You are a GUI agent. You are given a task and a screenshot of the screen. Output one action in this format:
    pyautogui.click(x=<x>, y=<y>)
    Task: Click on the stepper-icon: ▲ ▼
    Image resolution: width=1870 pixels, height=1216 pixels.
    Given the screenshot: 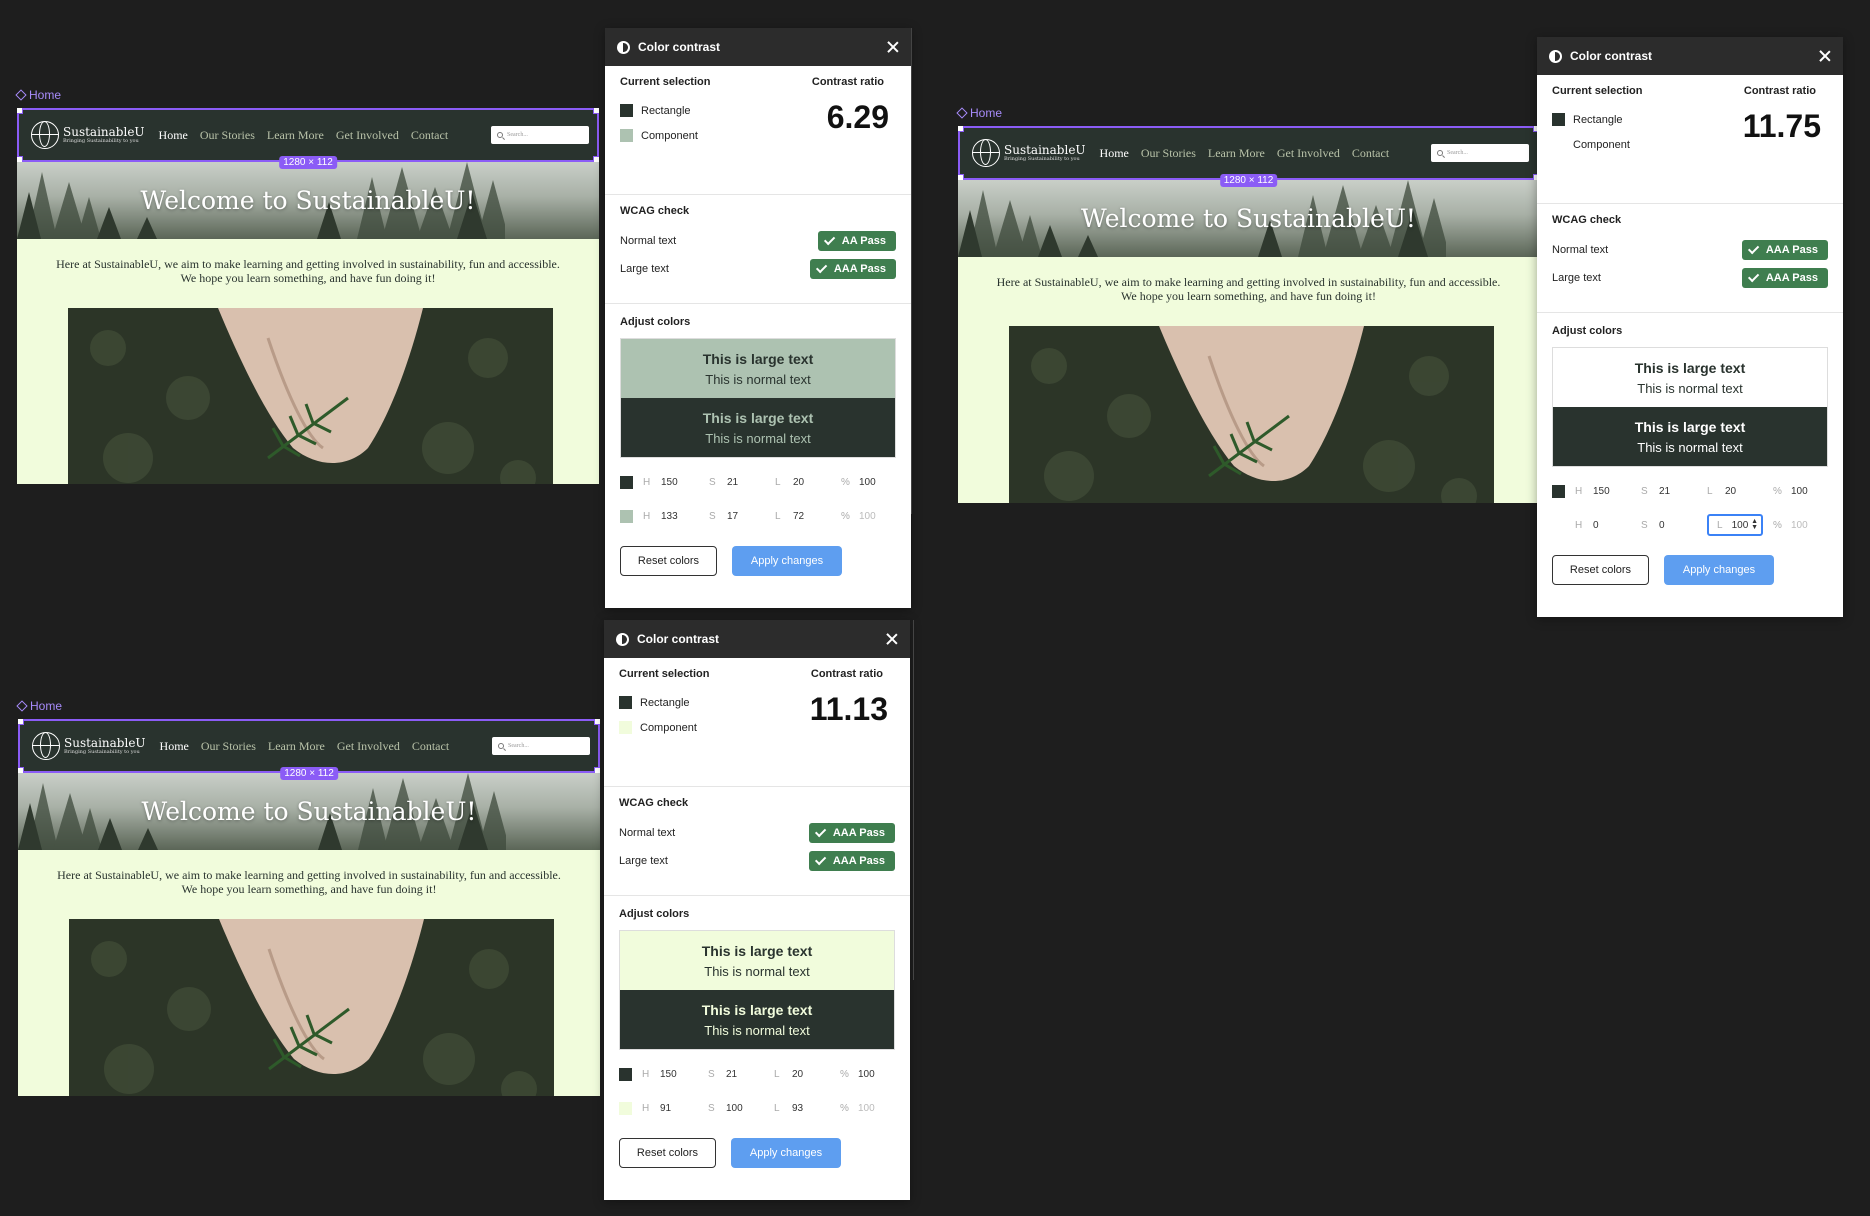 What is the action you would take?
    pyautogui.click(x=1754, y=524)
    